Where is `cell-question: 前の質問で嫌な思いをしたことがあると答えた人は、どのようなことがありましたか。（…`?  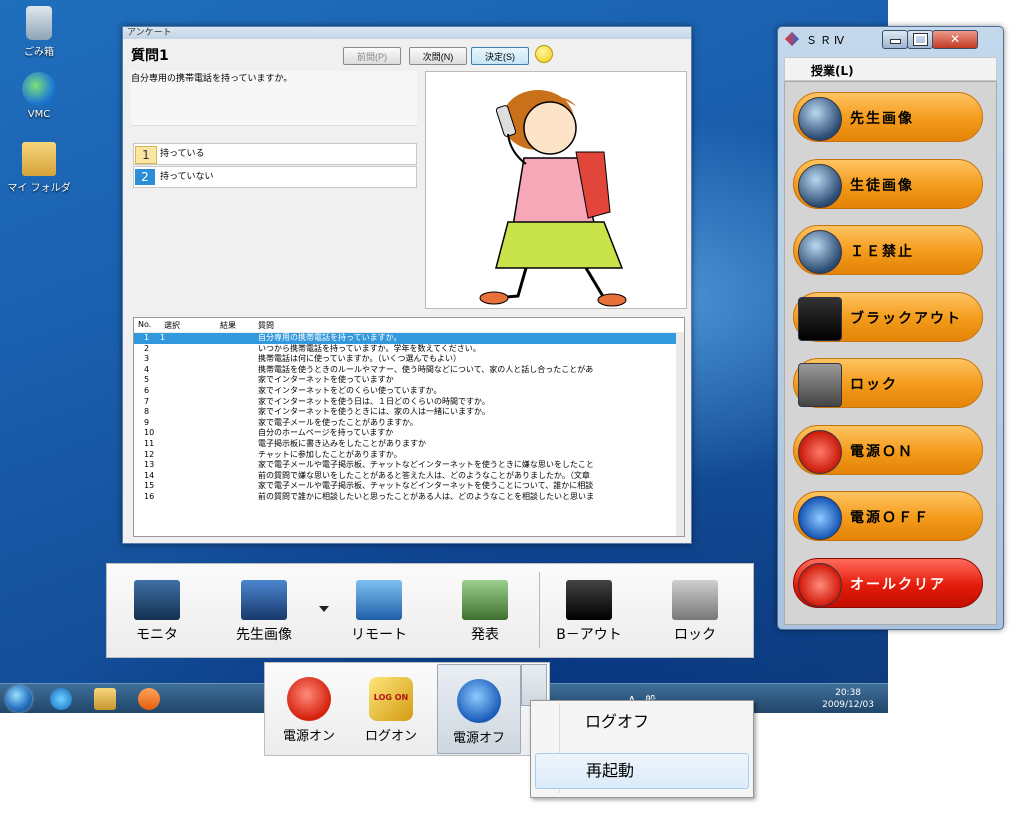 cell-question: 前の質問で嫌な思いをしたことがあると答えた人は、どのようなことがありましたか。（… is located at coordinates (424, 475).